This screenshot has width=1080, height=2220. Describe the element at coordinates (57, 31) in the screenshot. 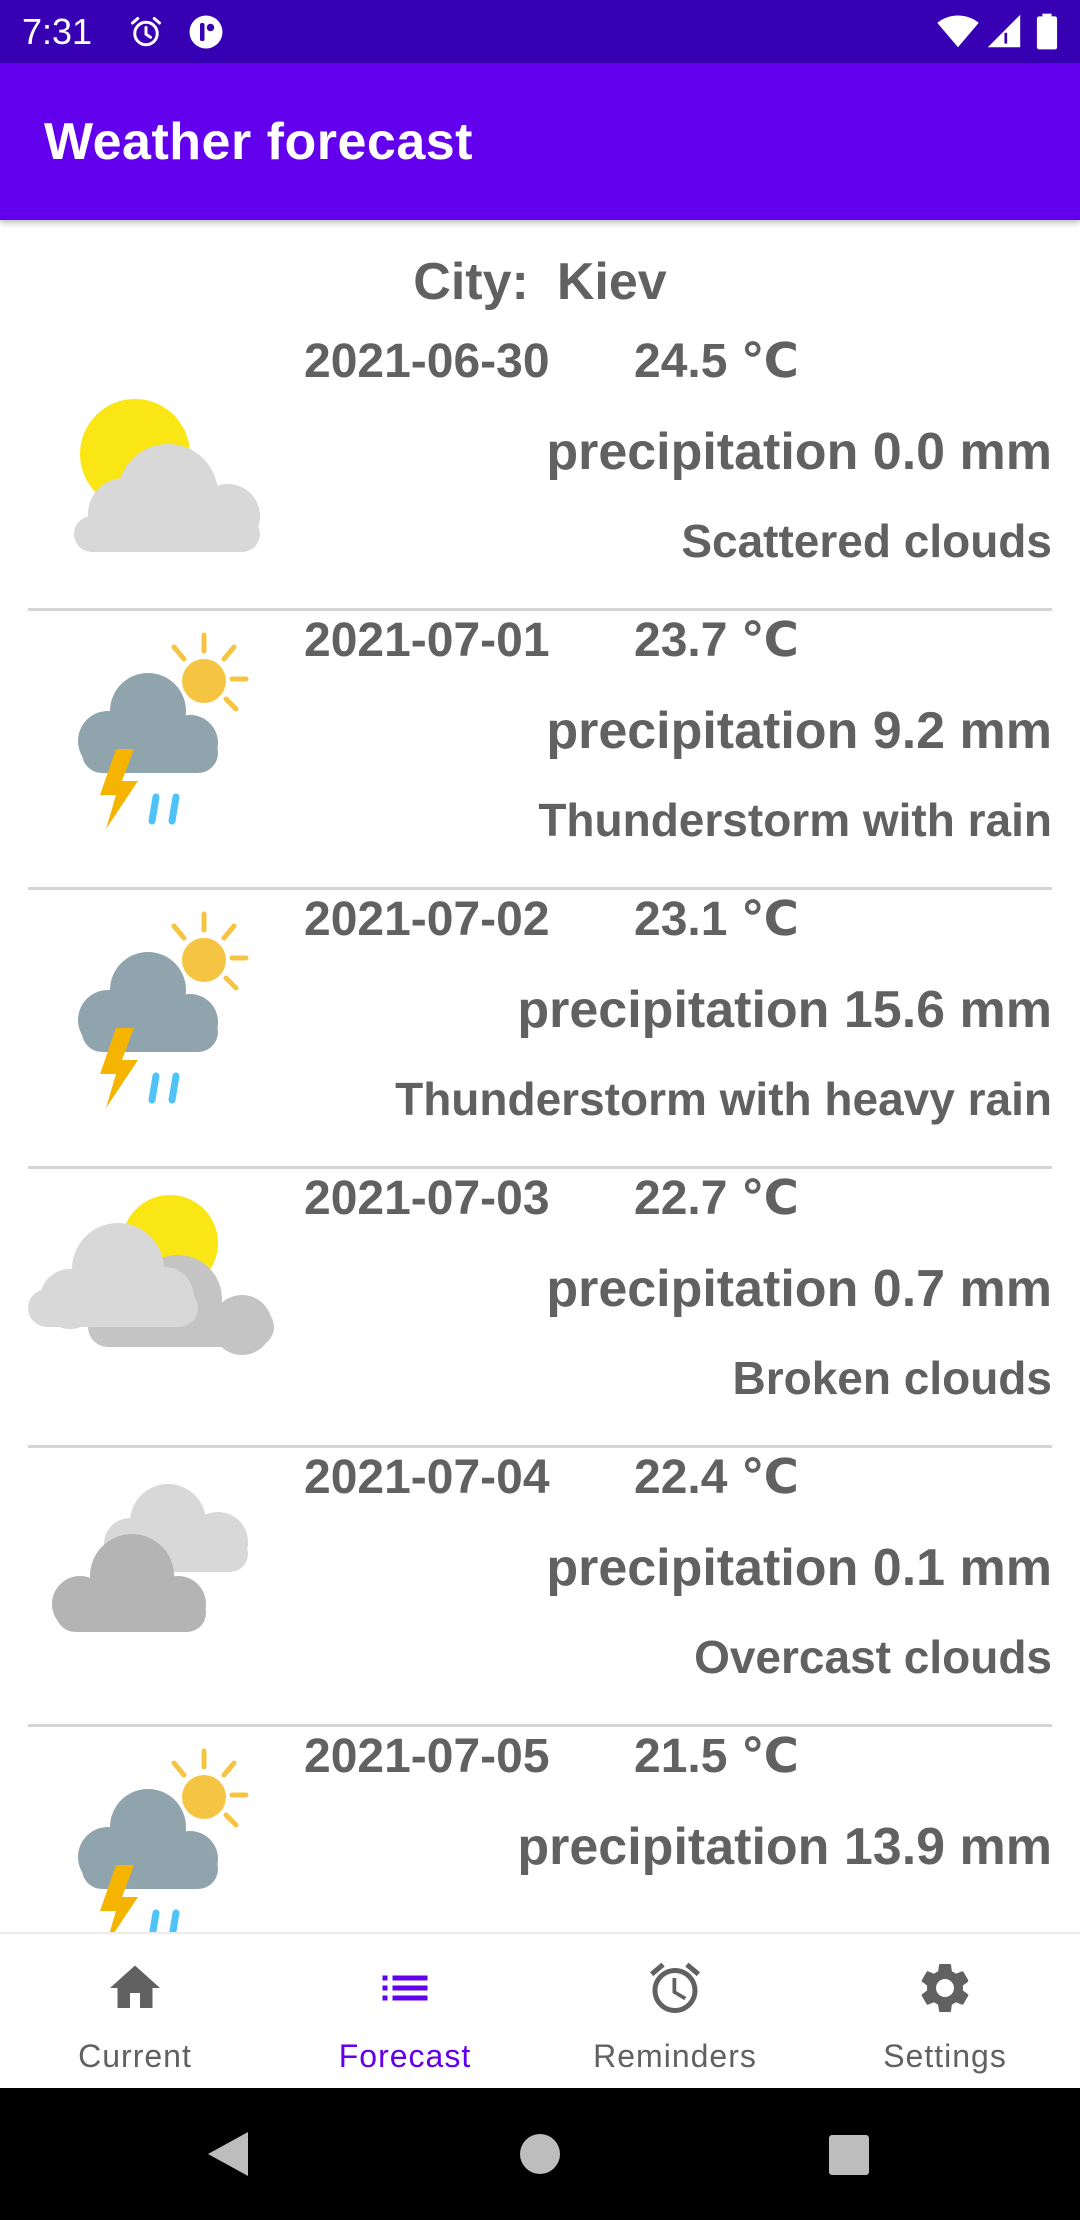

I see `status-time: 7:31` at that location.